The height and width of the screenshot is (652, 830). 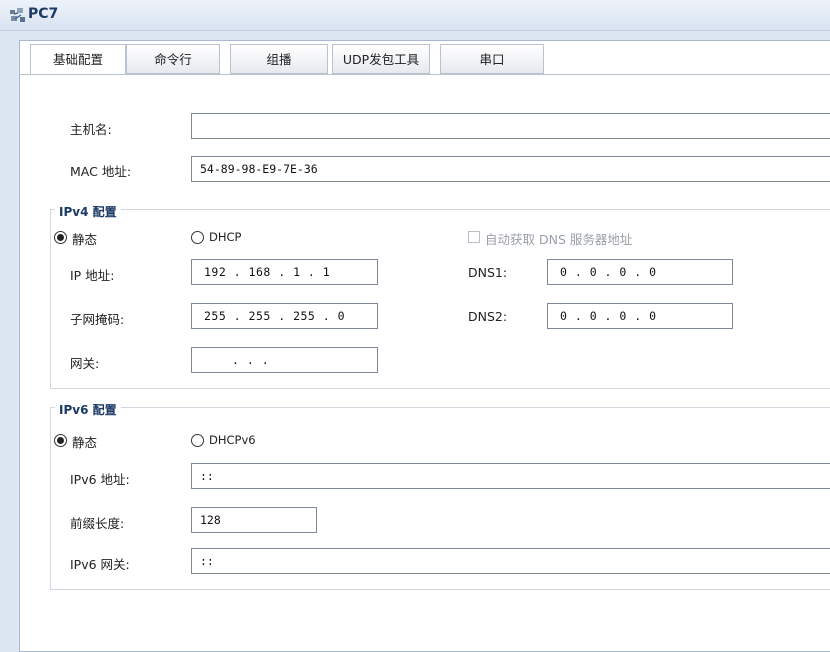 What do you see at coordinates (17, 15) in the screenshot?
I see `pc-app-icon` at bounding box center [17, 15].